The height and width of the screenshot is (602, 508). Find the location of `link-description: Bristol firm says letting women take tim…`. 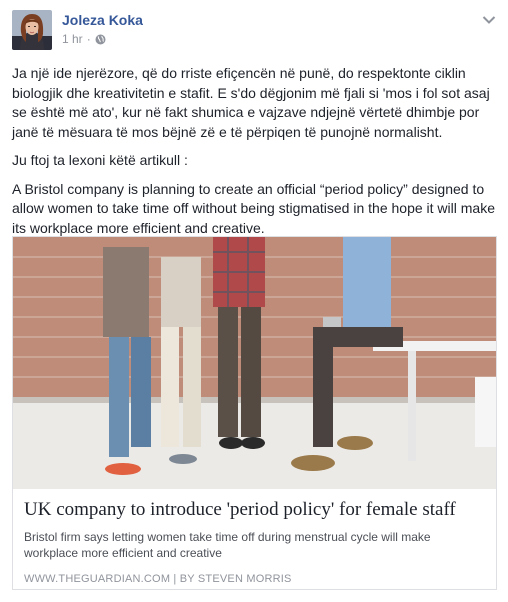

link-description: Bristol firm says letting women take tim… is located at coordinates (227, 545).